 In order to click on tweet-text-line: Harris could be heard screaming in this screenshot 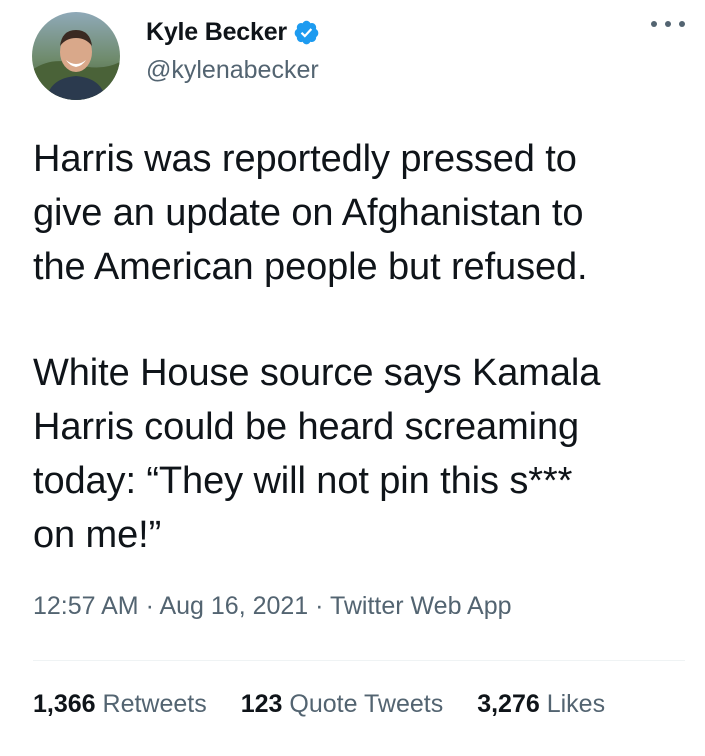, I will do `click(306, 427)`.